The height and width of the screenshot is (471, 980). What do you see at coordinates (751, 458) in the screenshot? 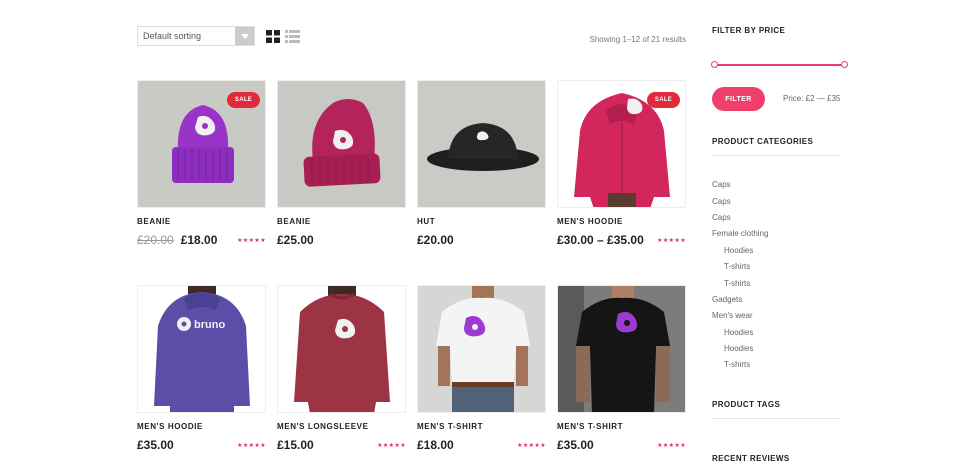
I see `recent-reviews-title: RECENT REVIEWS` at bounding box center [751, 458].